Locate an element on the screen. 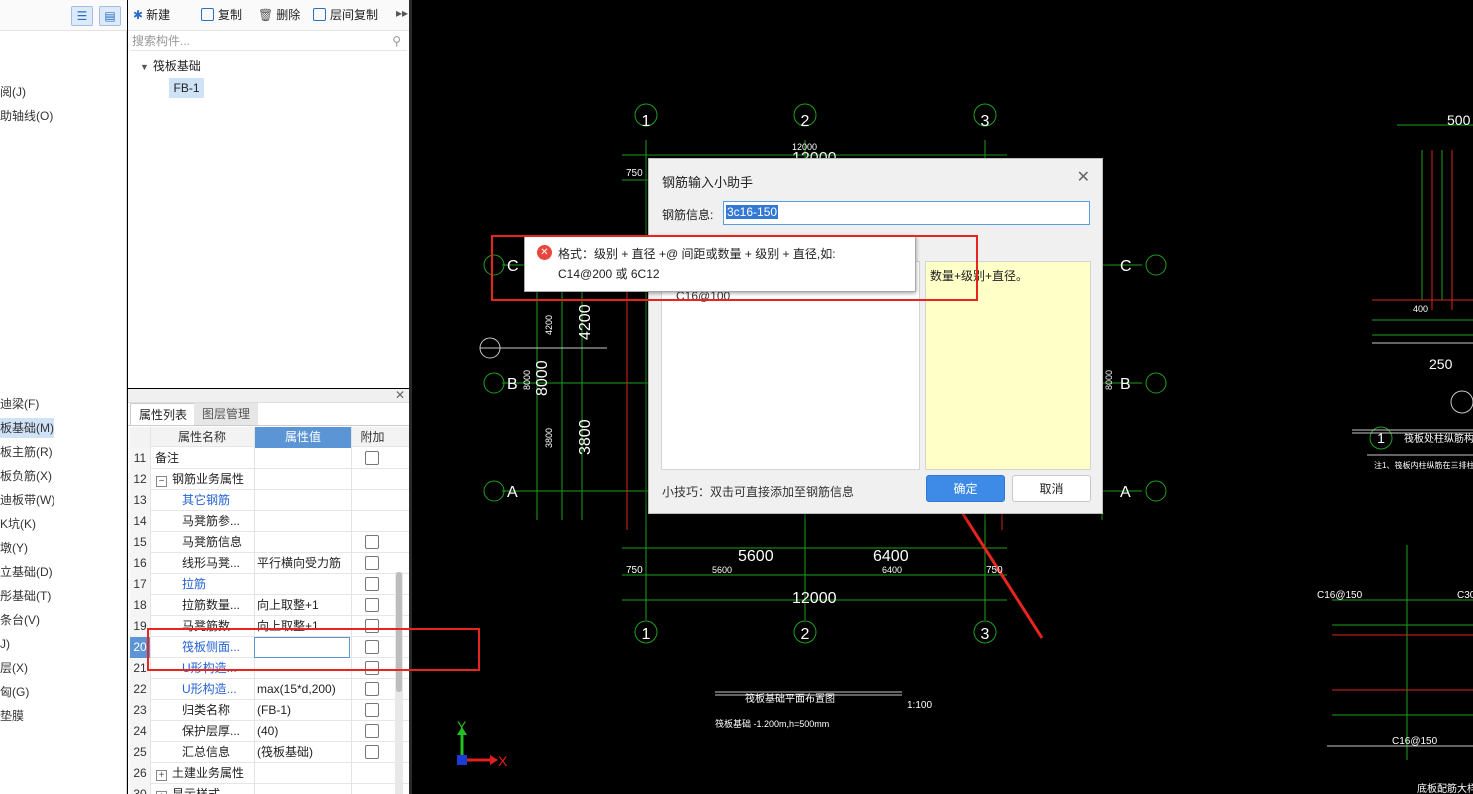 The width and height of the screenshot is (1473, 794). tree-view-icon: ▤ is located at coordinates (110, 16).